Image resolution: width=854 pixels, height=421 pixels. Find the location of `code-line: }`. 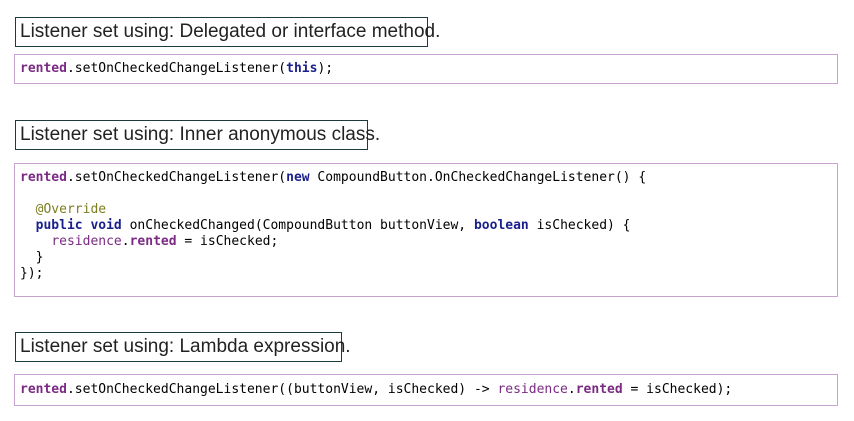

code-line: } is located at coordinates (32, 257).